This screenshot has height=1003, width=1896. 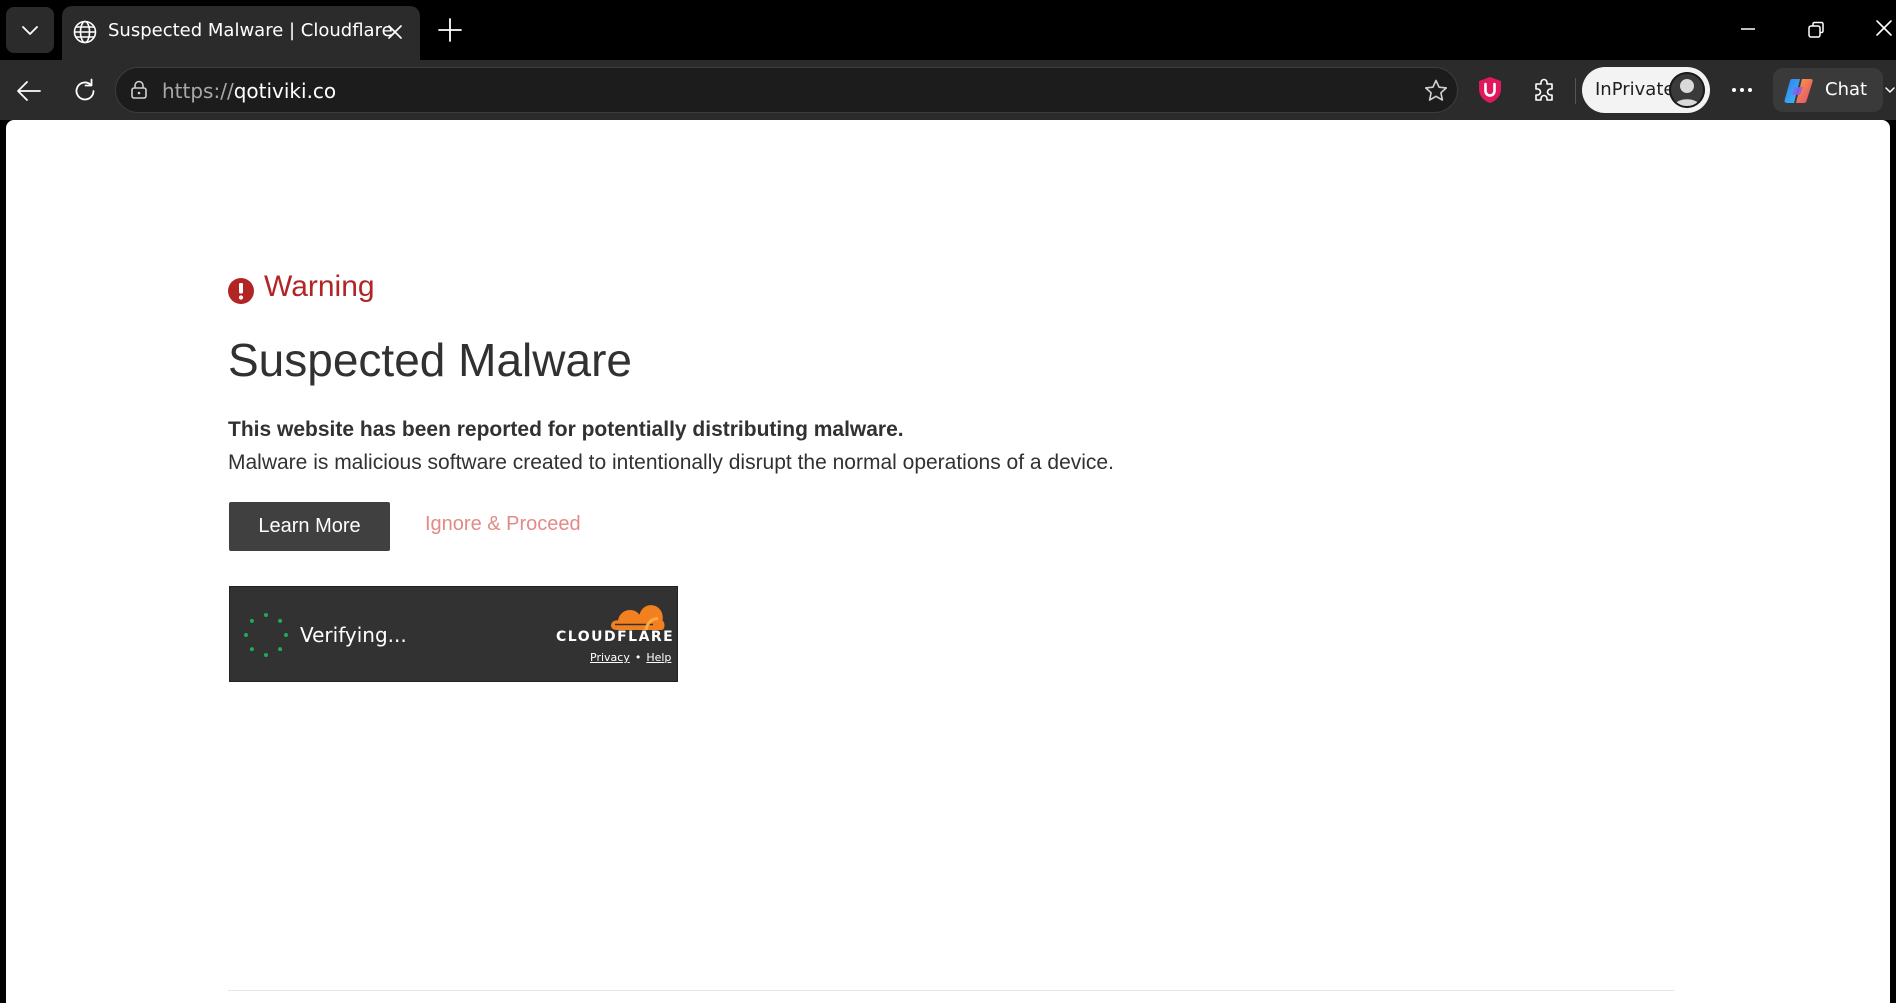 What do you see at coordinates (250, 30) in the screenshot?
I see `tab-title: Suspected Malware | Cloudflare` at bounding box center [250, 30].